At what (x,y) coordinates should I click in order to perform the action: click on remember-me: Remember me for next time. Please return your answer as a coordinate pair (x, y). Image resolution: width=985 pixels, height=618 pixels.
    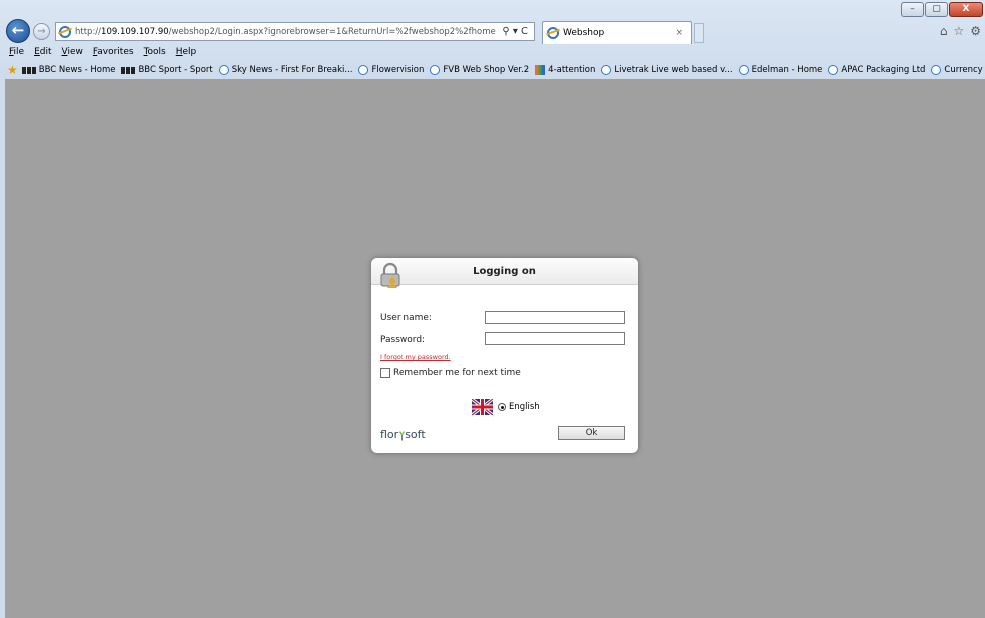
    Looking at the image, I should click on (450, 373).